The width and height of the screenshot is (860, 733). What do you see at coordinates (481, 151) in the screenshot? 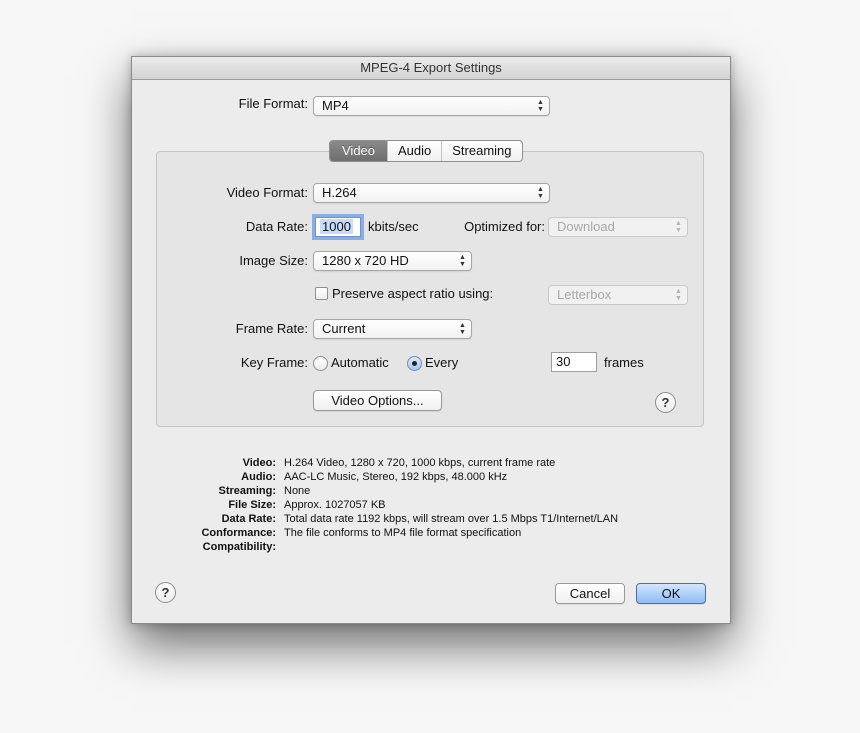
I see `tab-streaming: Streaming` at bounding box center [481, 151].